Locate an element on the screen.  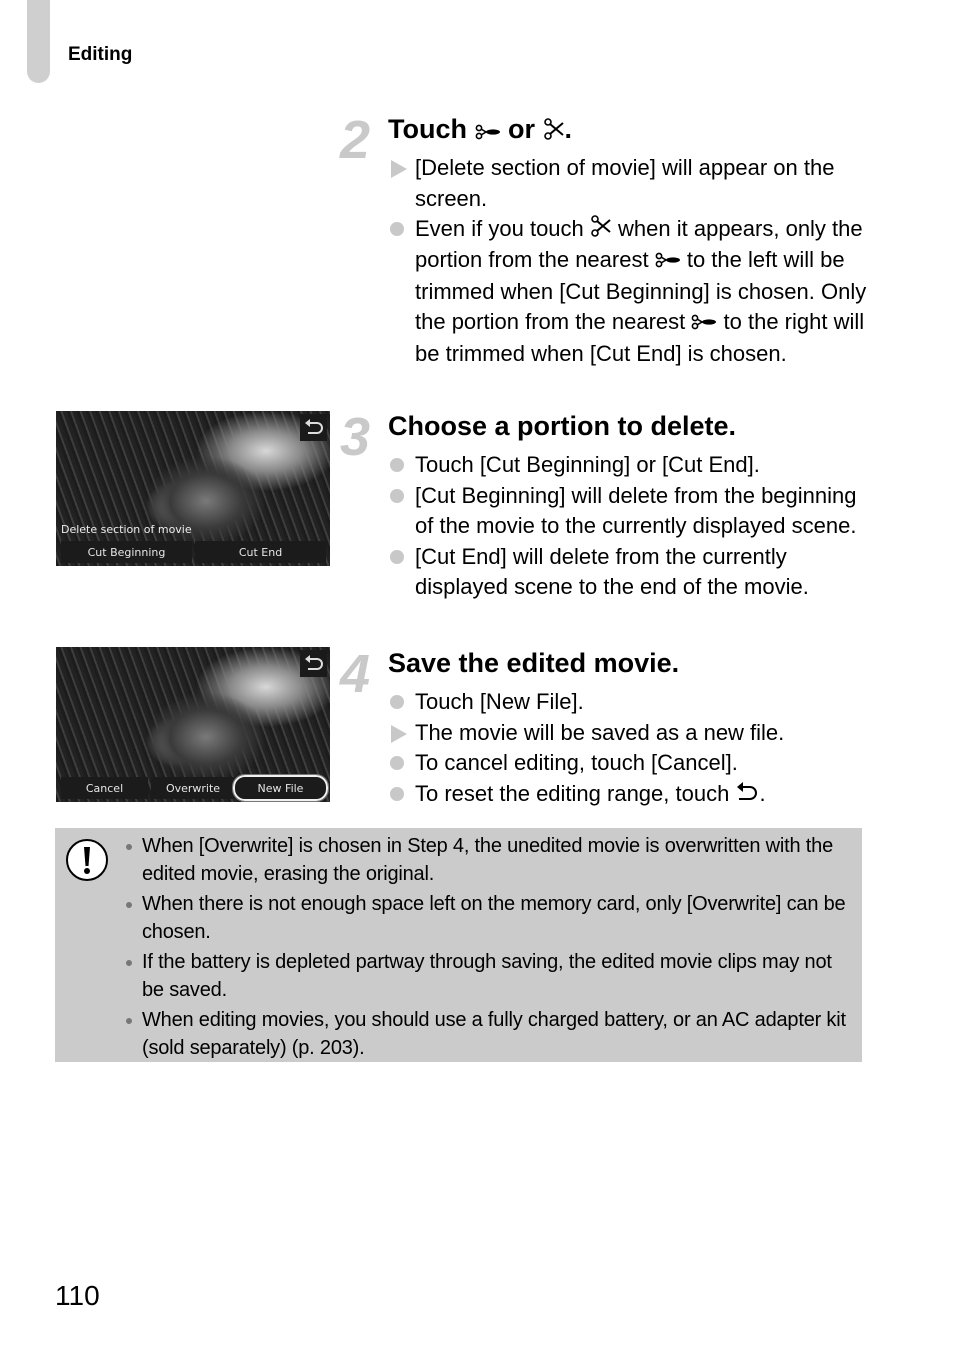
screen-caption: Delete section of movie is located at coordinates (126, 529).